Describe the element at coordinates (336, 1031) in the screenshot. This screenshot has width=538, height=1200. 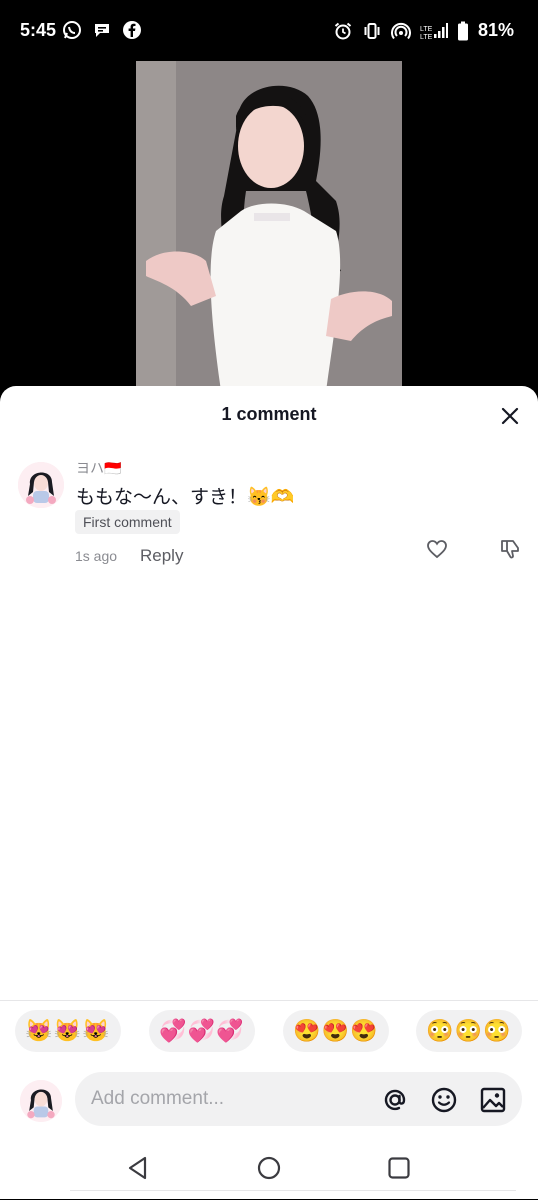
I see `emoji-suggestion-3: 😍😍😍` at that location.